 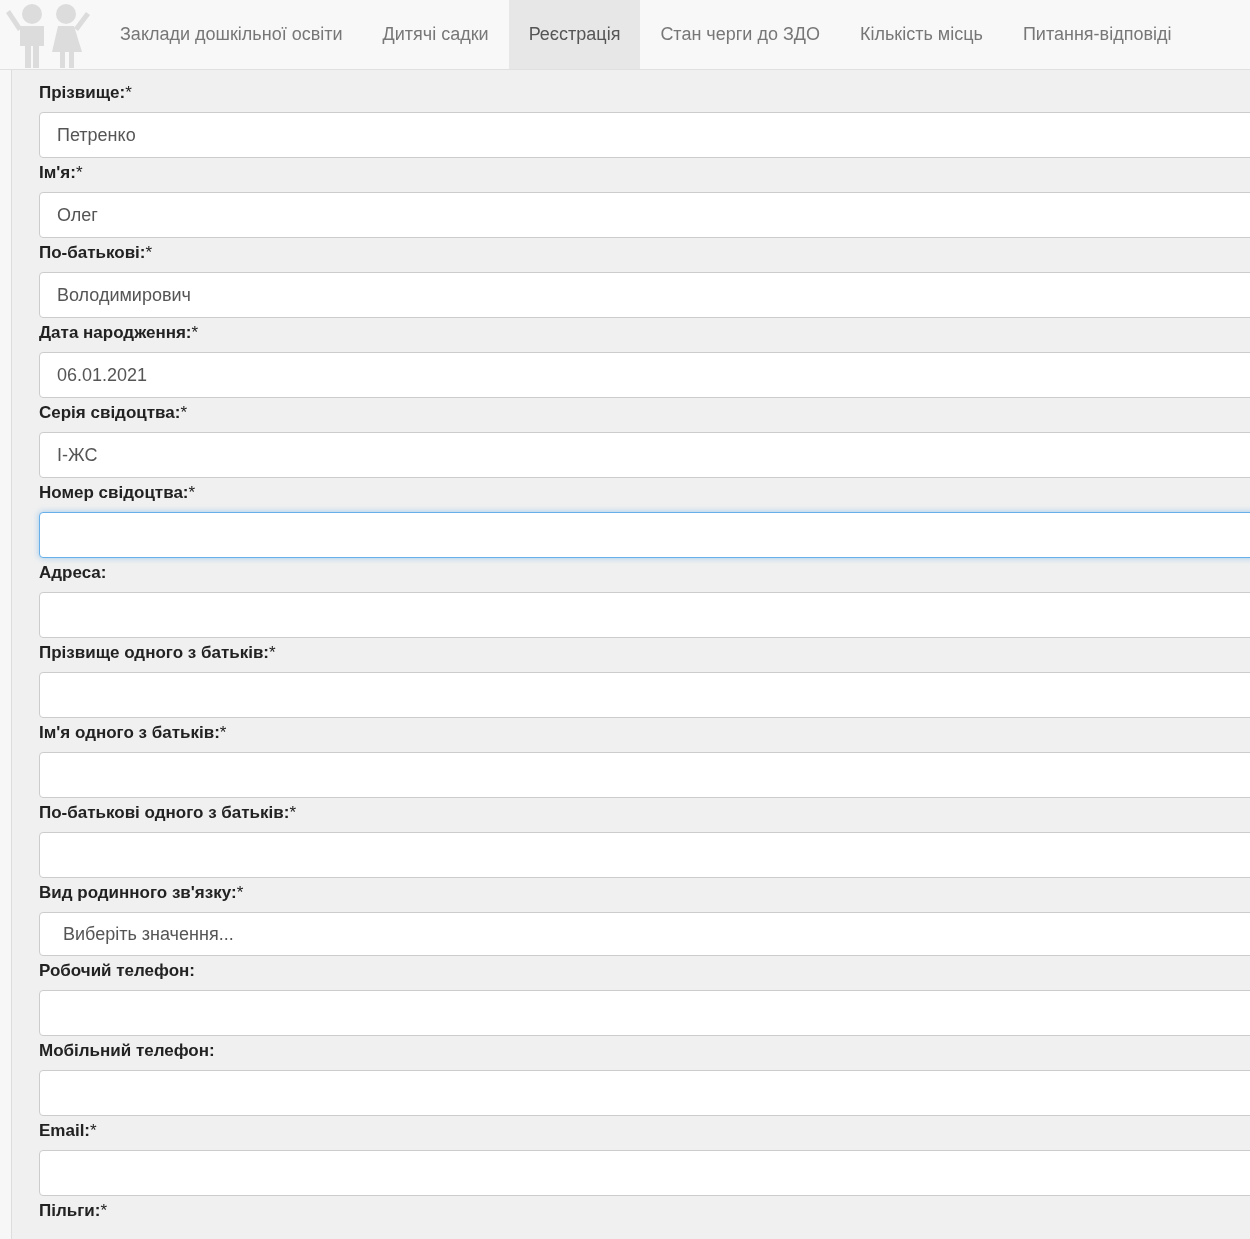 What do you see at coordinates (921, 34) in the screenshot?
I see `nav-tab: Кількість місць` at bounding box center [921, 34].